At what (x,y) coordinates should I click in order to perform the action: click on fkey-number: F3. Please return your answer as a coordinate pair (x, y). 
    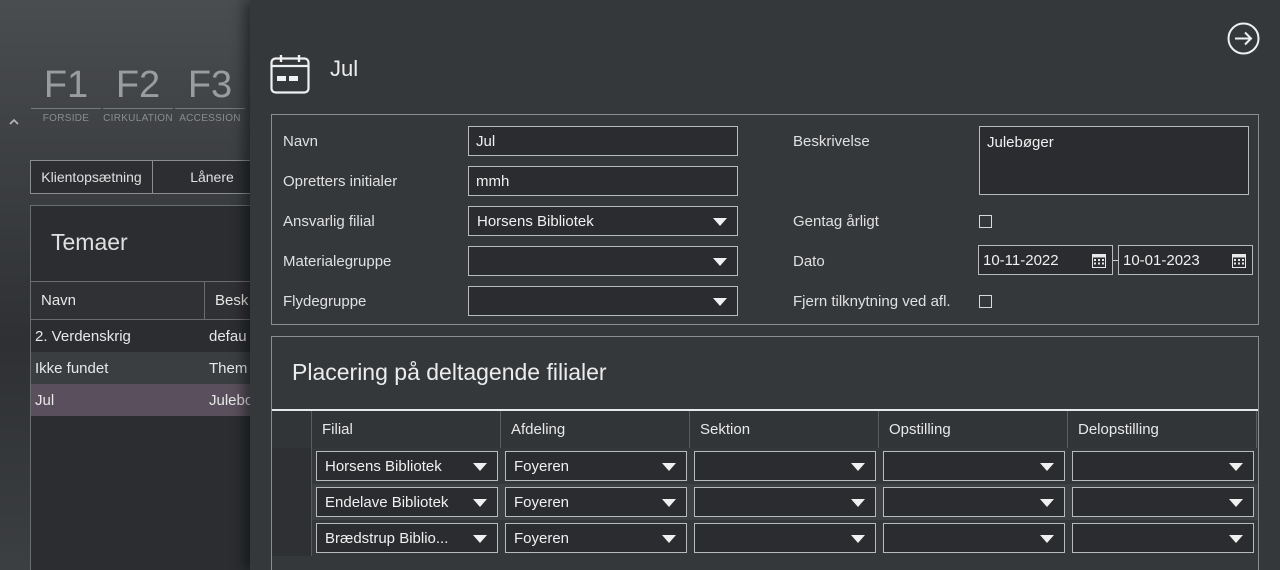
    Looking at the image, I should click on (210, 85).